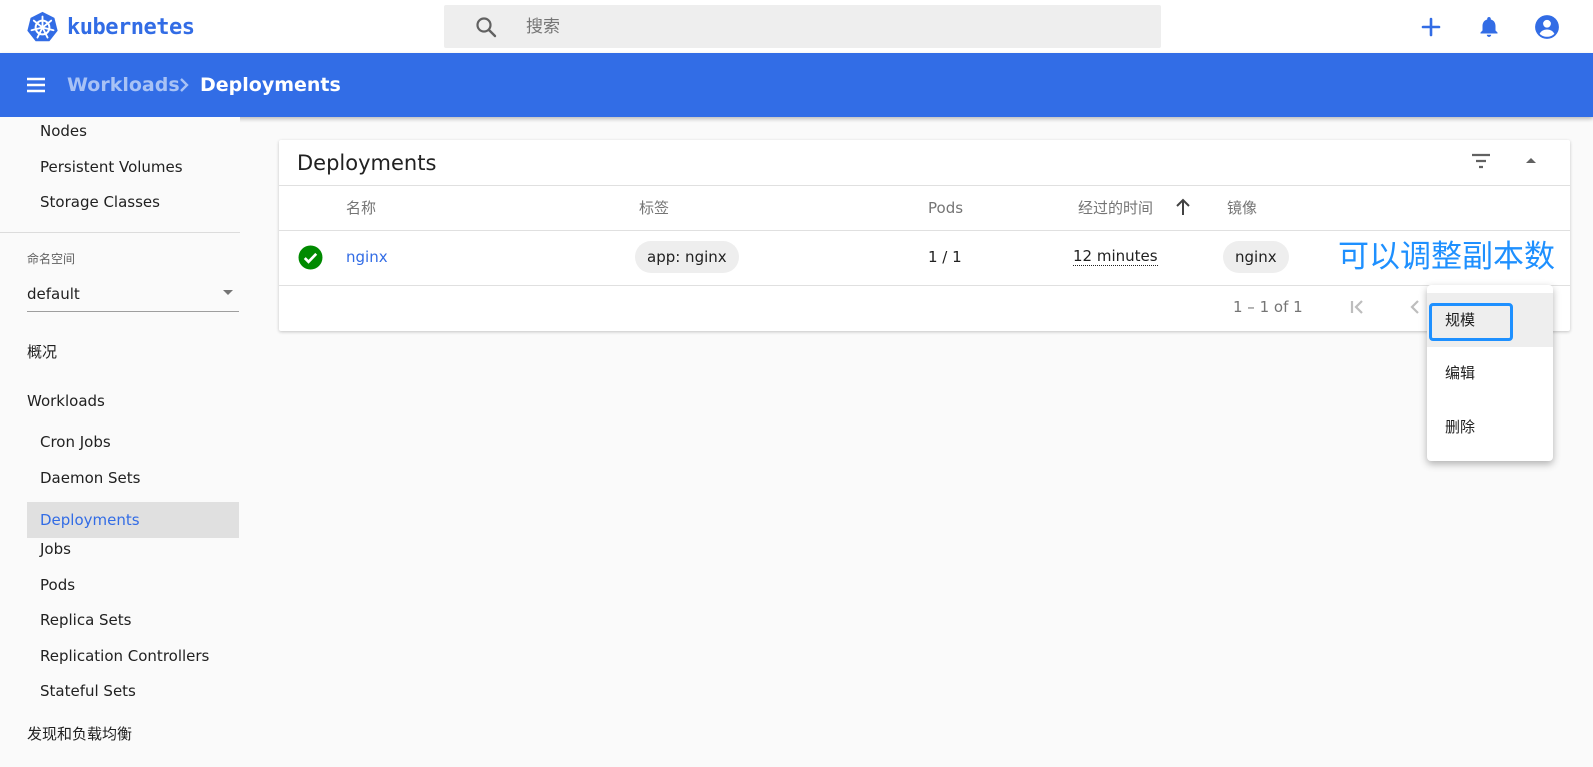 This screenshot has width=1593, height=767. Describe the element at coordinates (75, 442) in the screenshot. I see `sidebar-item-cron-jobs: Cron Jobs` at that location.